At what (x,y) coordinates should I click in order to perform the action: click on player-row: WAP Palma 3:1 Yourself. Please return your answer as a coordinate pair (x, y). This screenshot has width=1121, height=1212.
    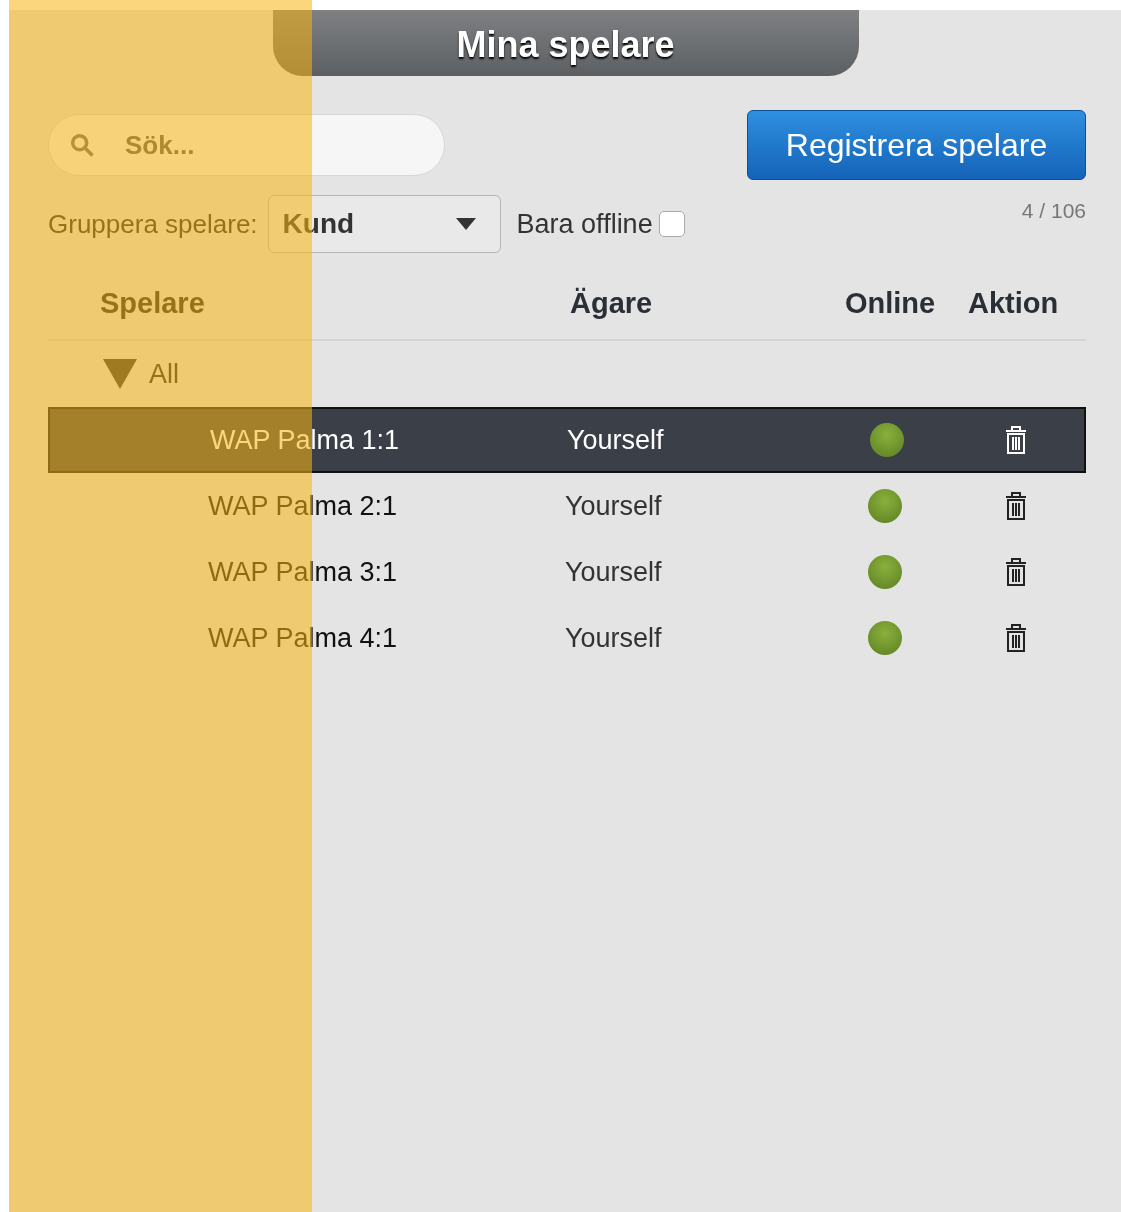
    Looking at the image, I should click on (567, 572).